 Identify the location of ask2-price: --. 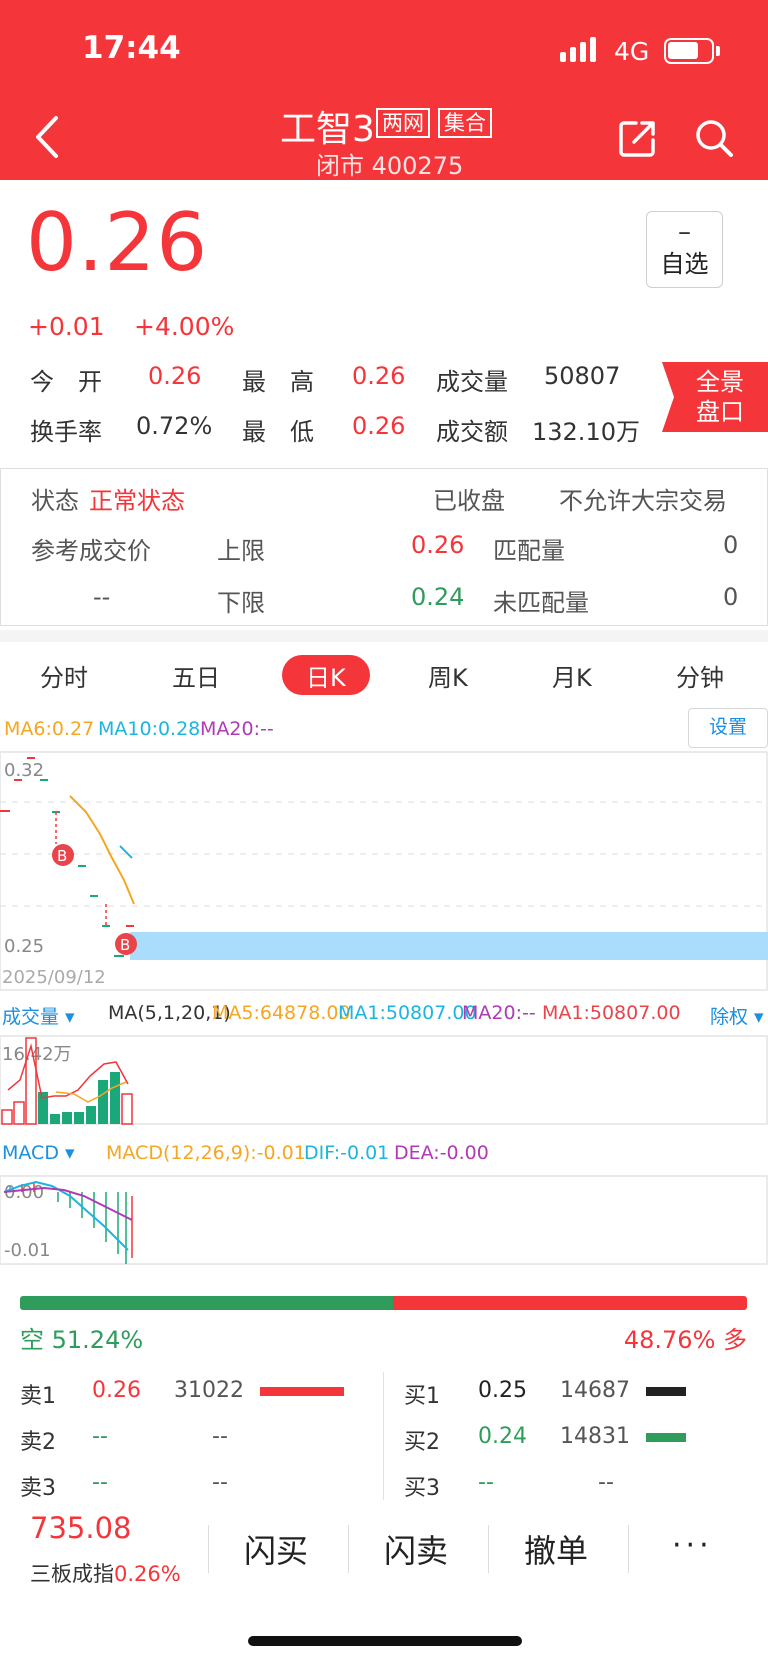
(100, 1436).